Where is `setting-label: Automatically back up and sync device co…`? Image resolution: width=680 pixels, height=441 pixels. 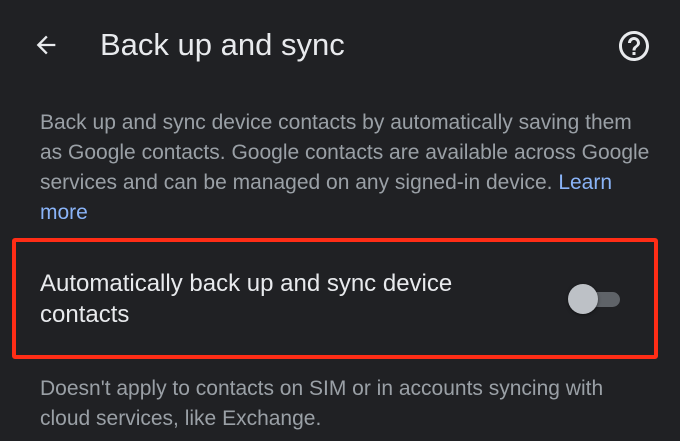 setting-label: Automatically back up and sync device co… is located at coordinates (246, 299).